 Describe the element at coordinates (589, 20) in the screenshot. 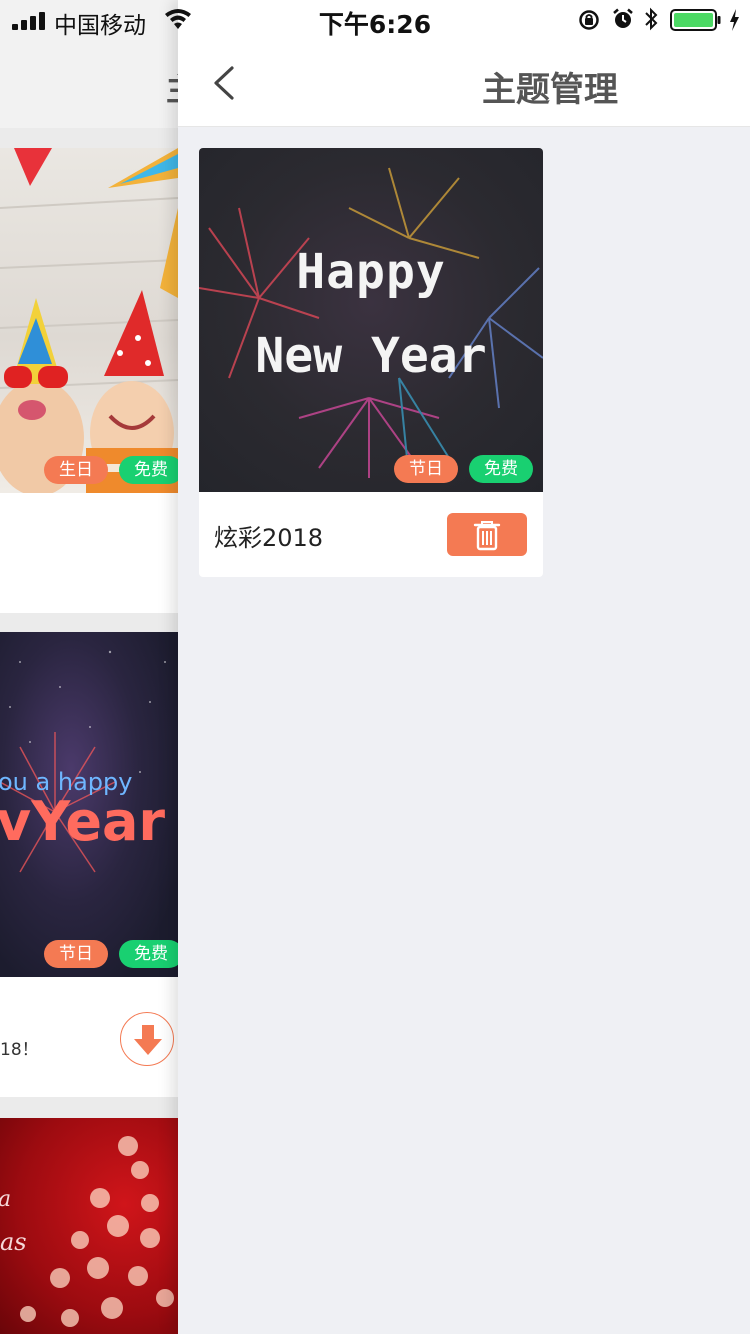

I see `rotation-lock-icon` at that location.